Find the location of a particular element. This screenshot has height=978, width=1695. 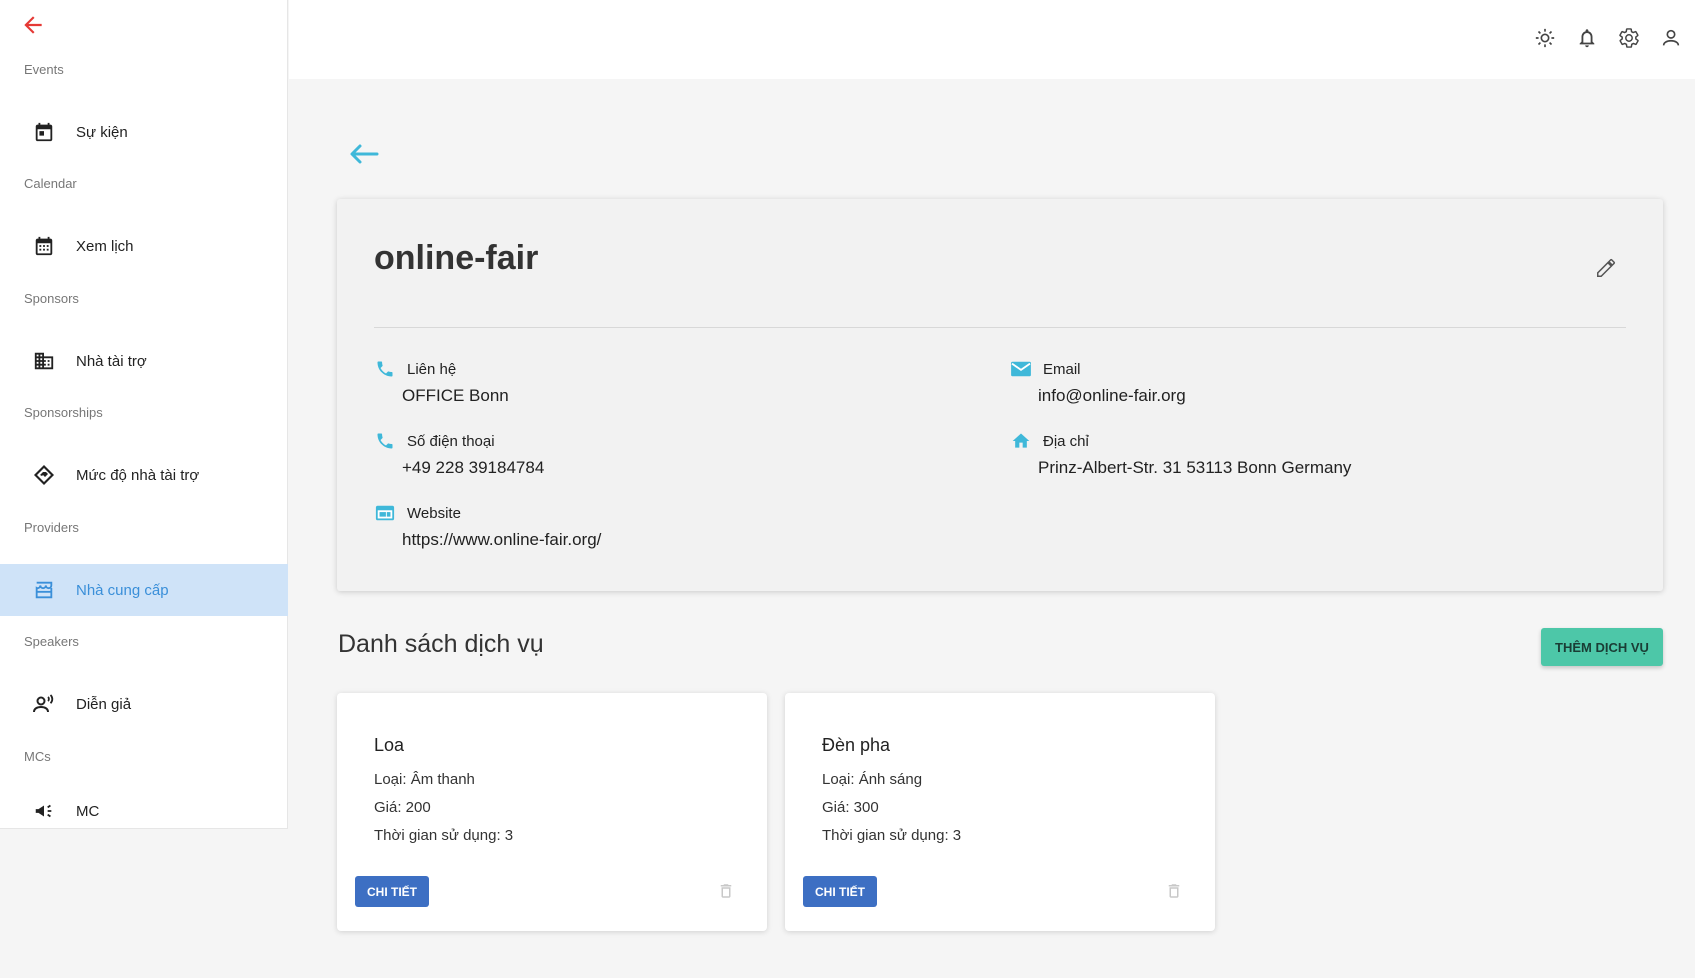

web-icon is located at coordinates (385, 513).